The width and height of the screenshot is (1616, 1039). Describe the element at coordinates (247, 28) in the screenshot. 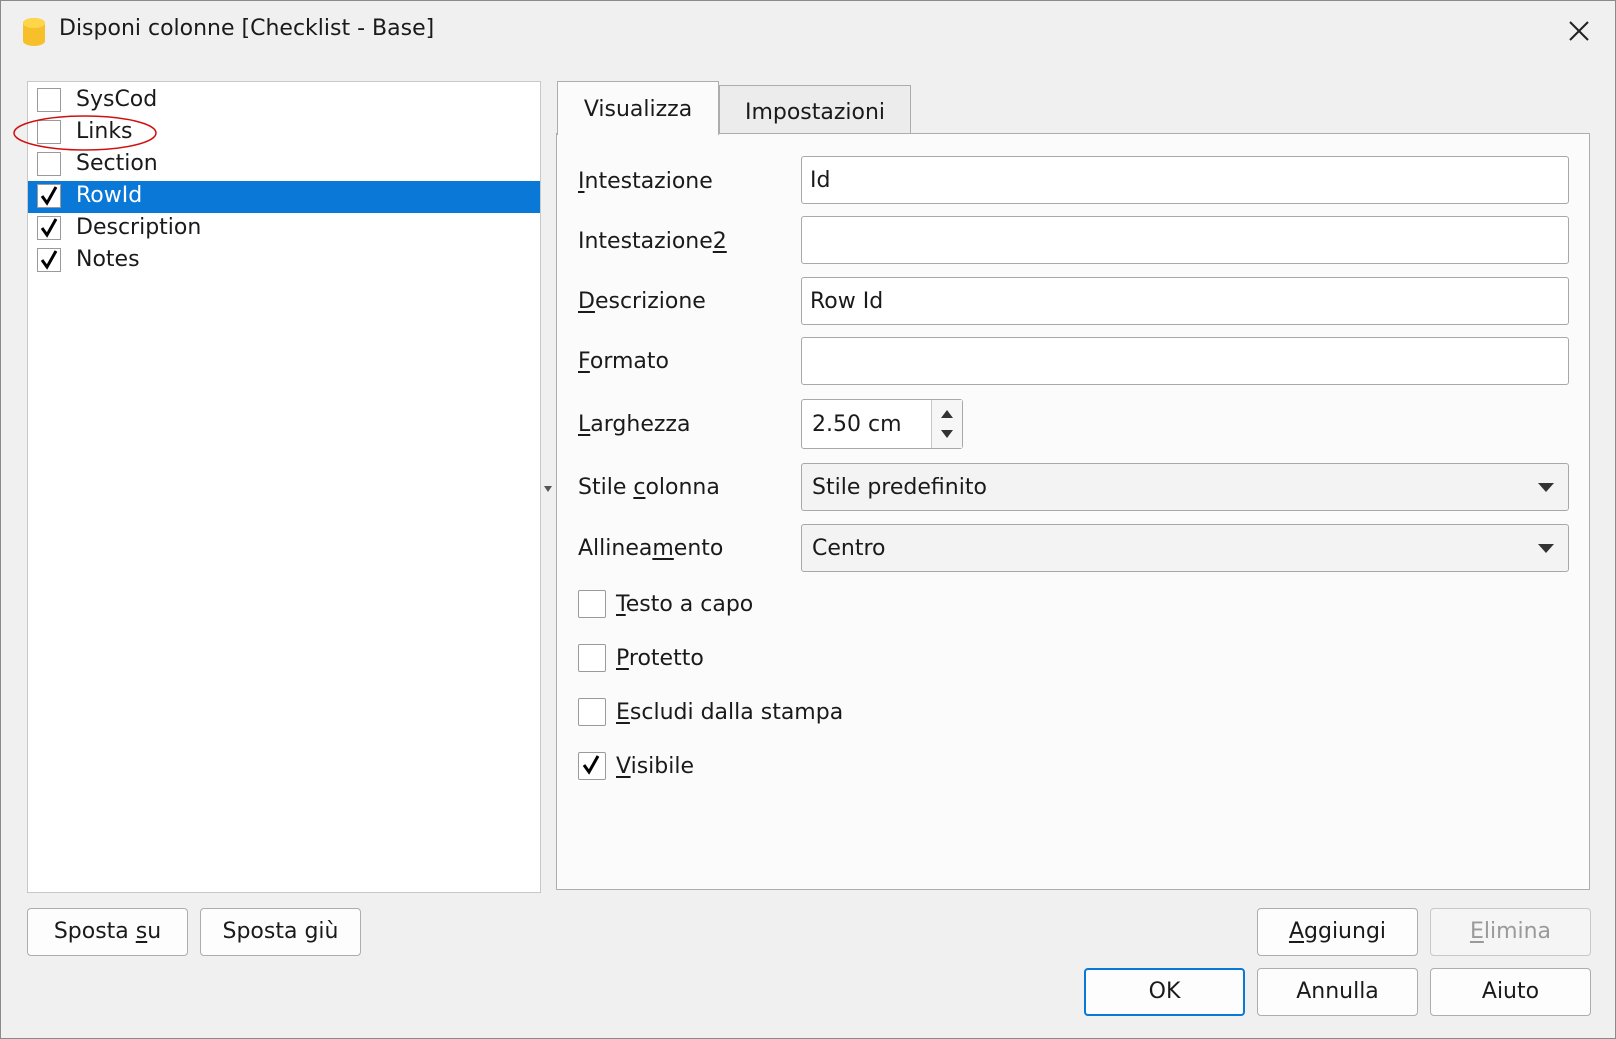

I see `window-title: Disponi colonne [Checklist - Base]` at that location.